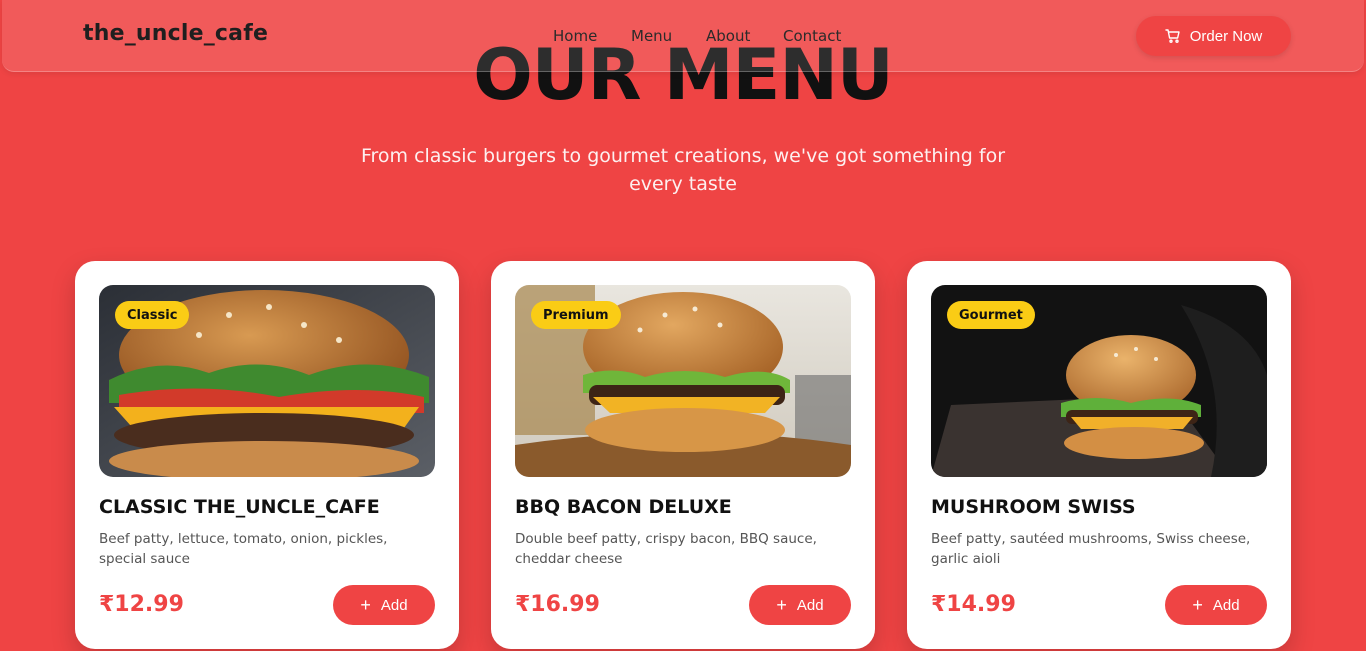 This screenshot has width=1366, height=651. I want to click on burger-image: Classic, so click(267, 381).